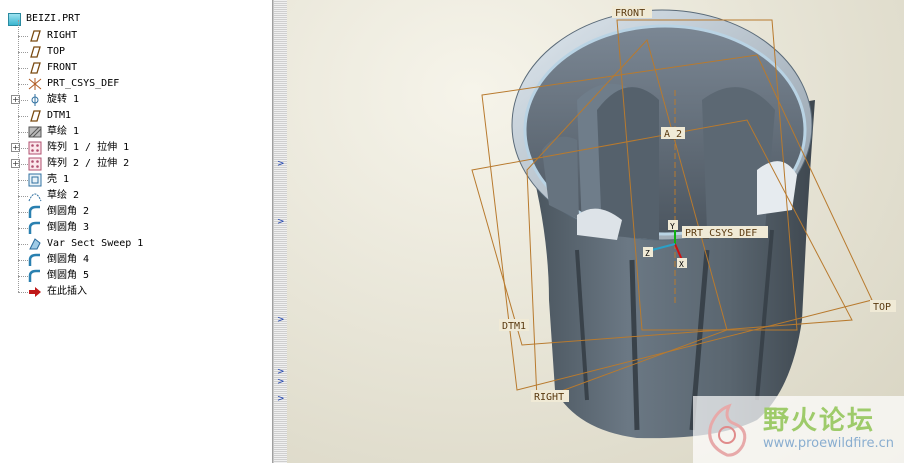 This screenshot has width=904, height=467. What do you see at coordinates (14, 19) in the screenshot?
I see `part-icon` at bounding box center [14, 19].